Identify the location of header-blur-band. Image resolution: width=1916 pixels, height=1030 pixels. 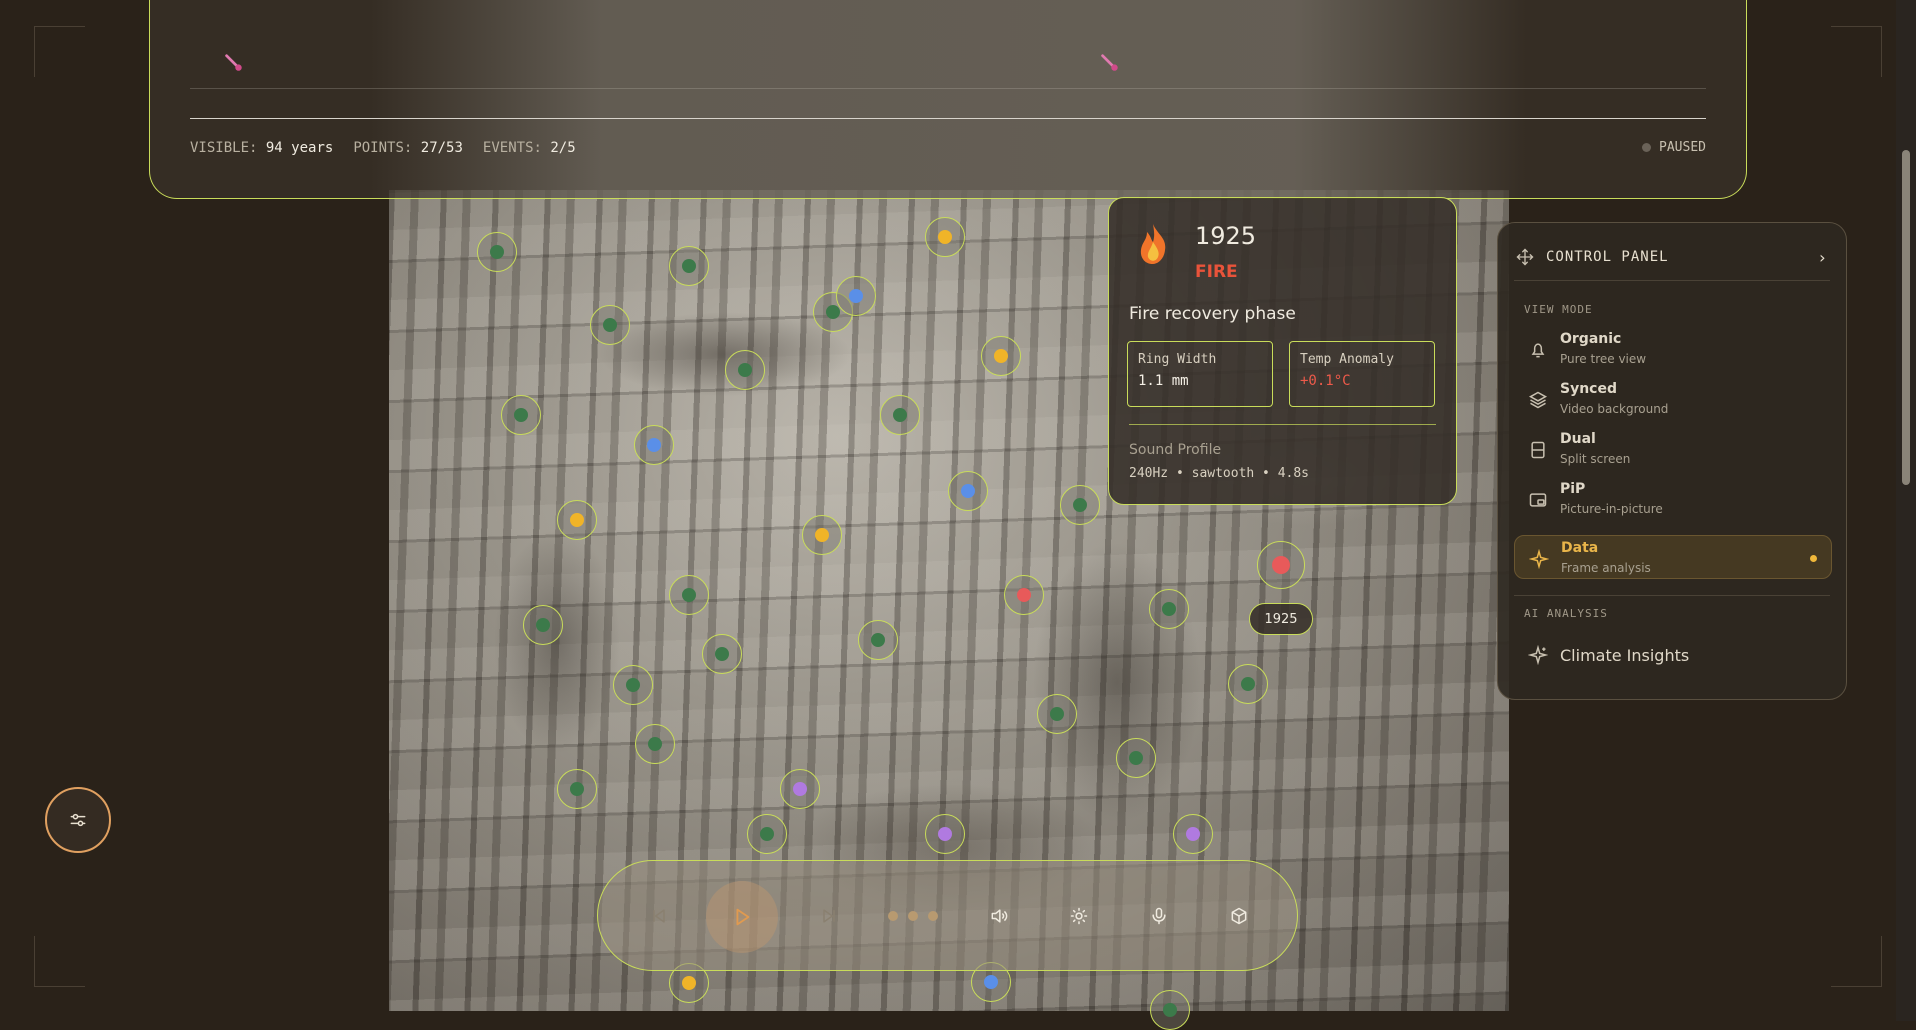
(948, 99).